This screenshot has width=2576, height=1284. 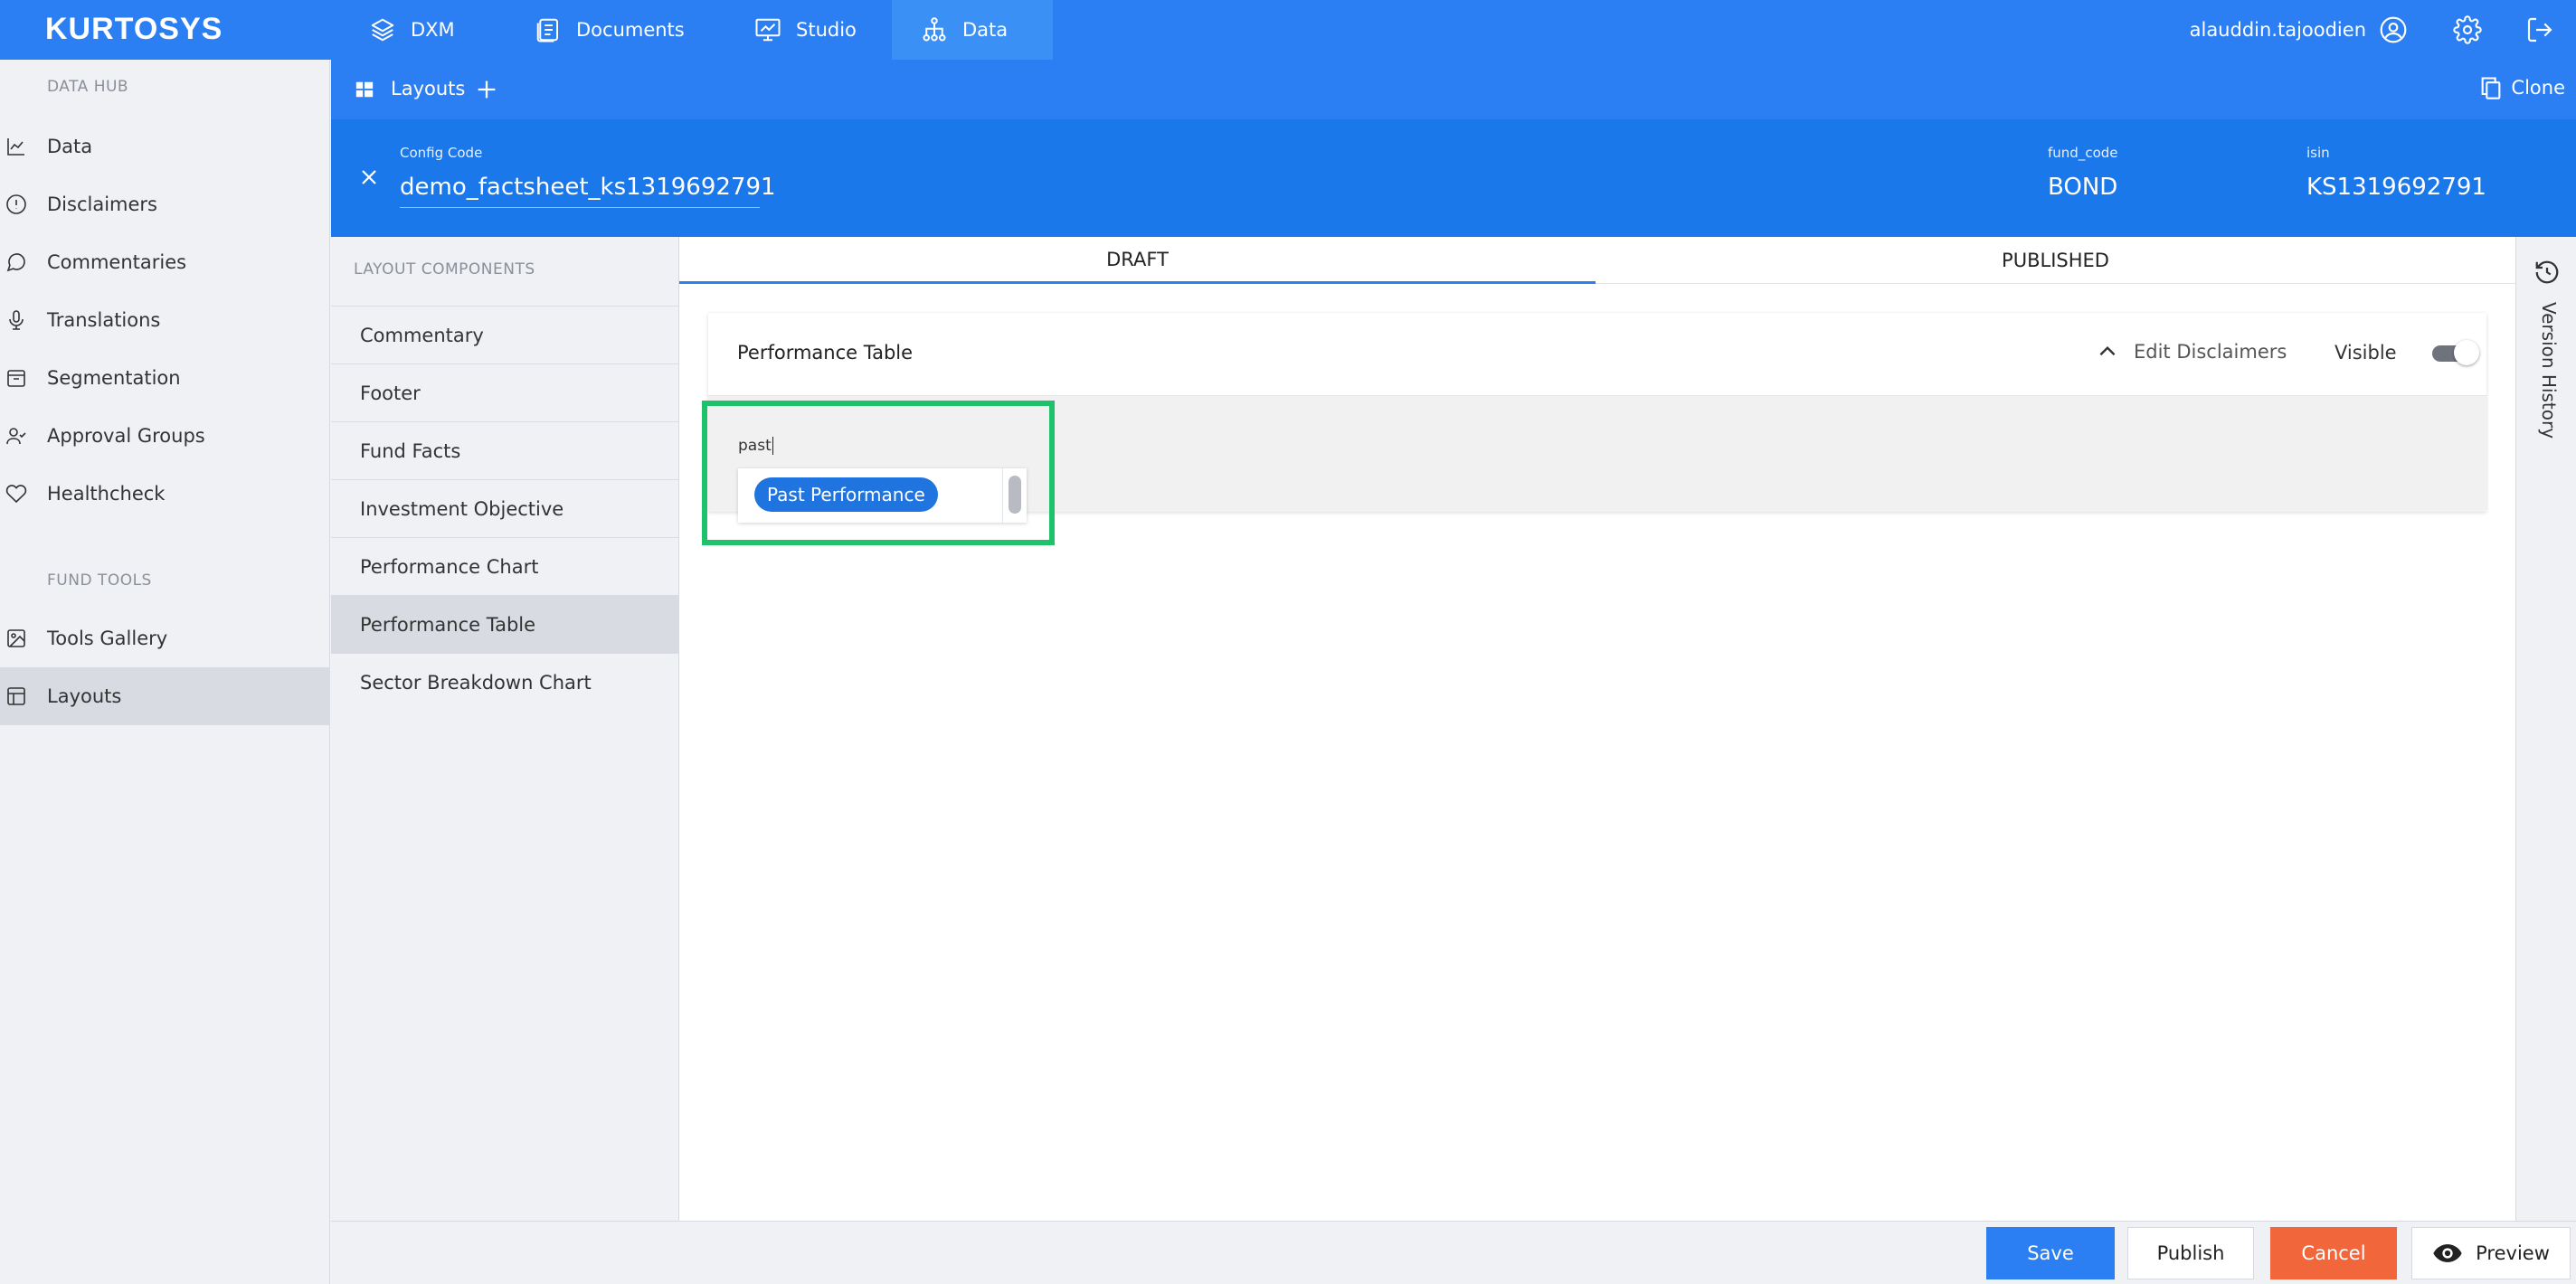 What do you see at coordinates (117, 262) in the screenshot?
I see `sidebar-item-label: Commentaries` at bounding box center [117, 262].